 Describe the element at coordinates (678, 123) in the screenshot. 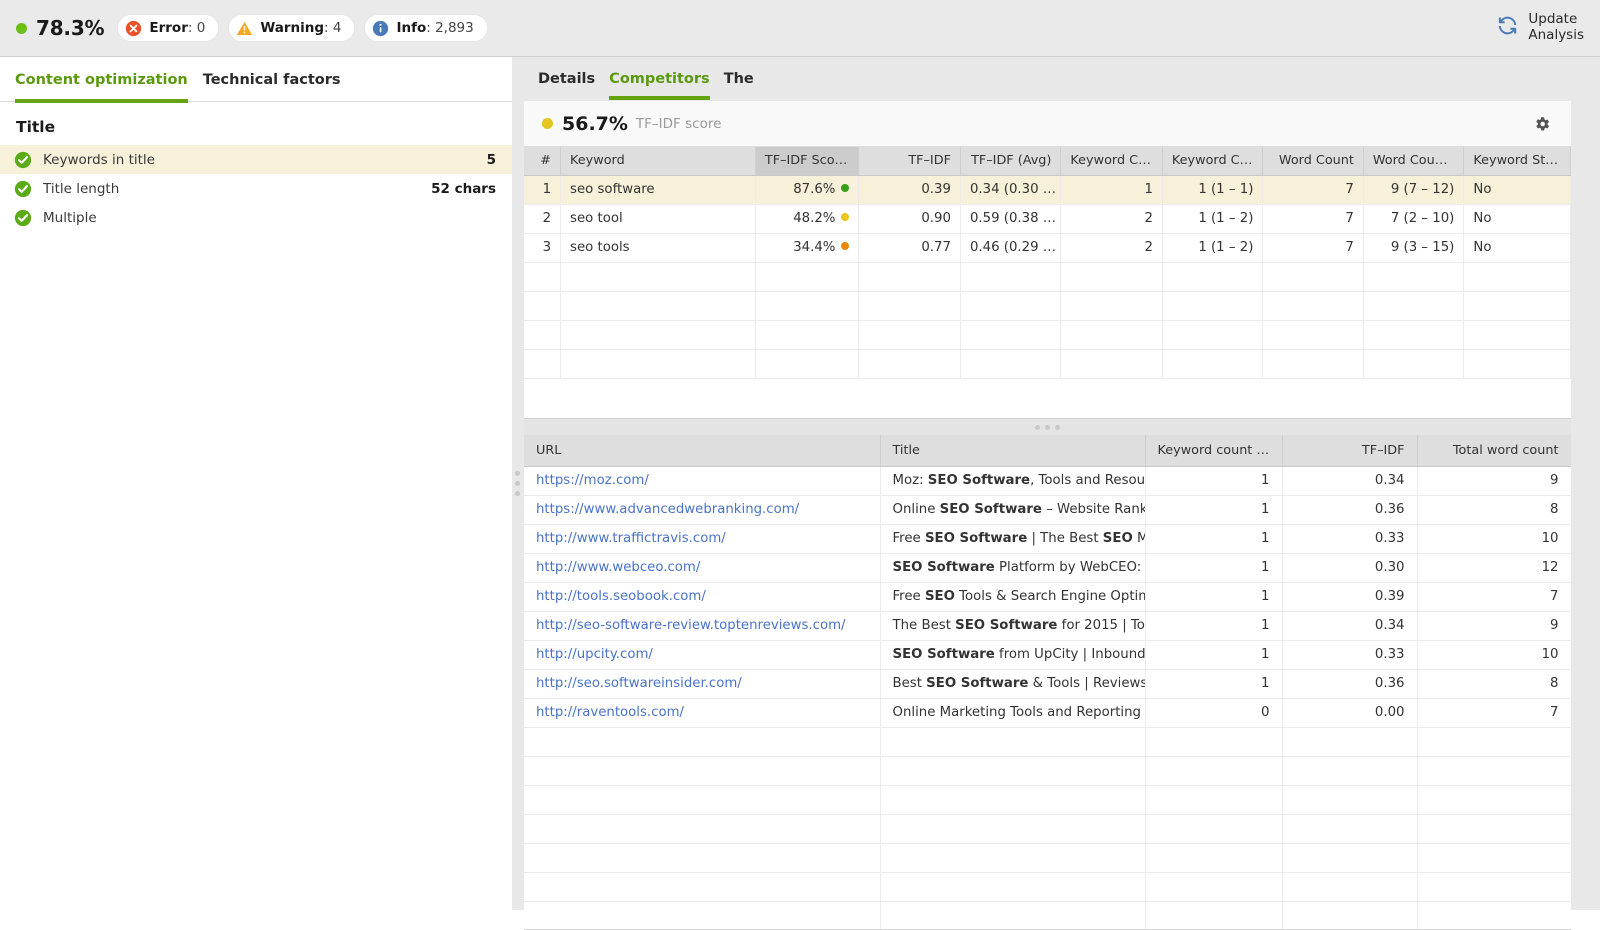

I see `tfidf-score-label: TF–IDF score` at that location.